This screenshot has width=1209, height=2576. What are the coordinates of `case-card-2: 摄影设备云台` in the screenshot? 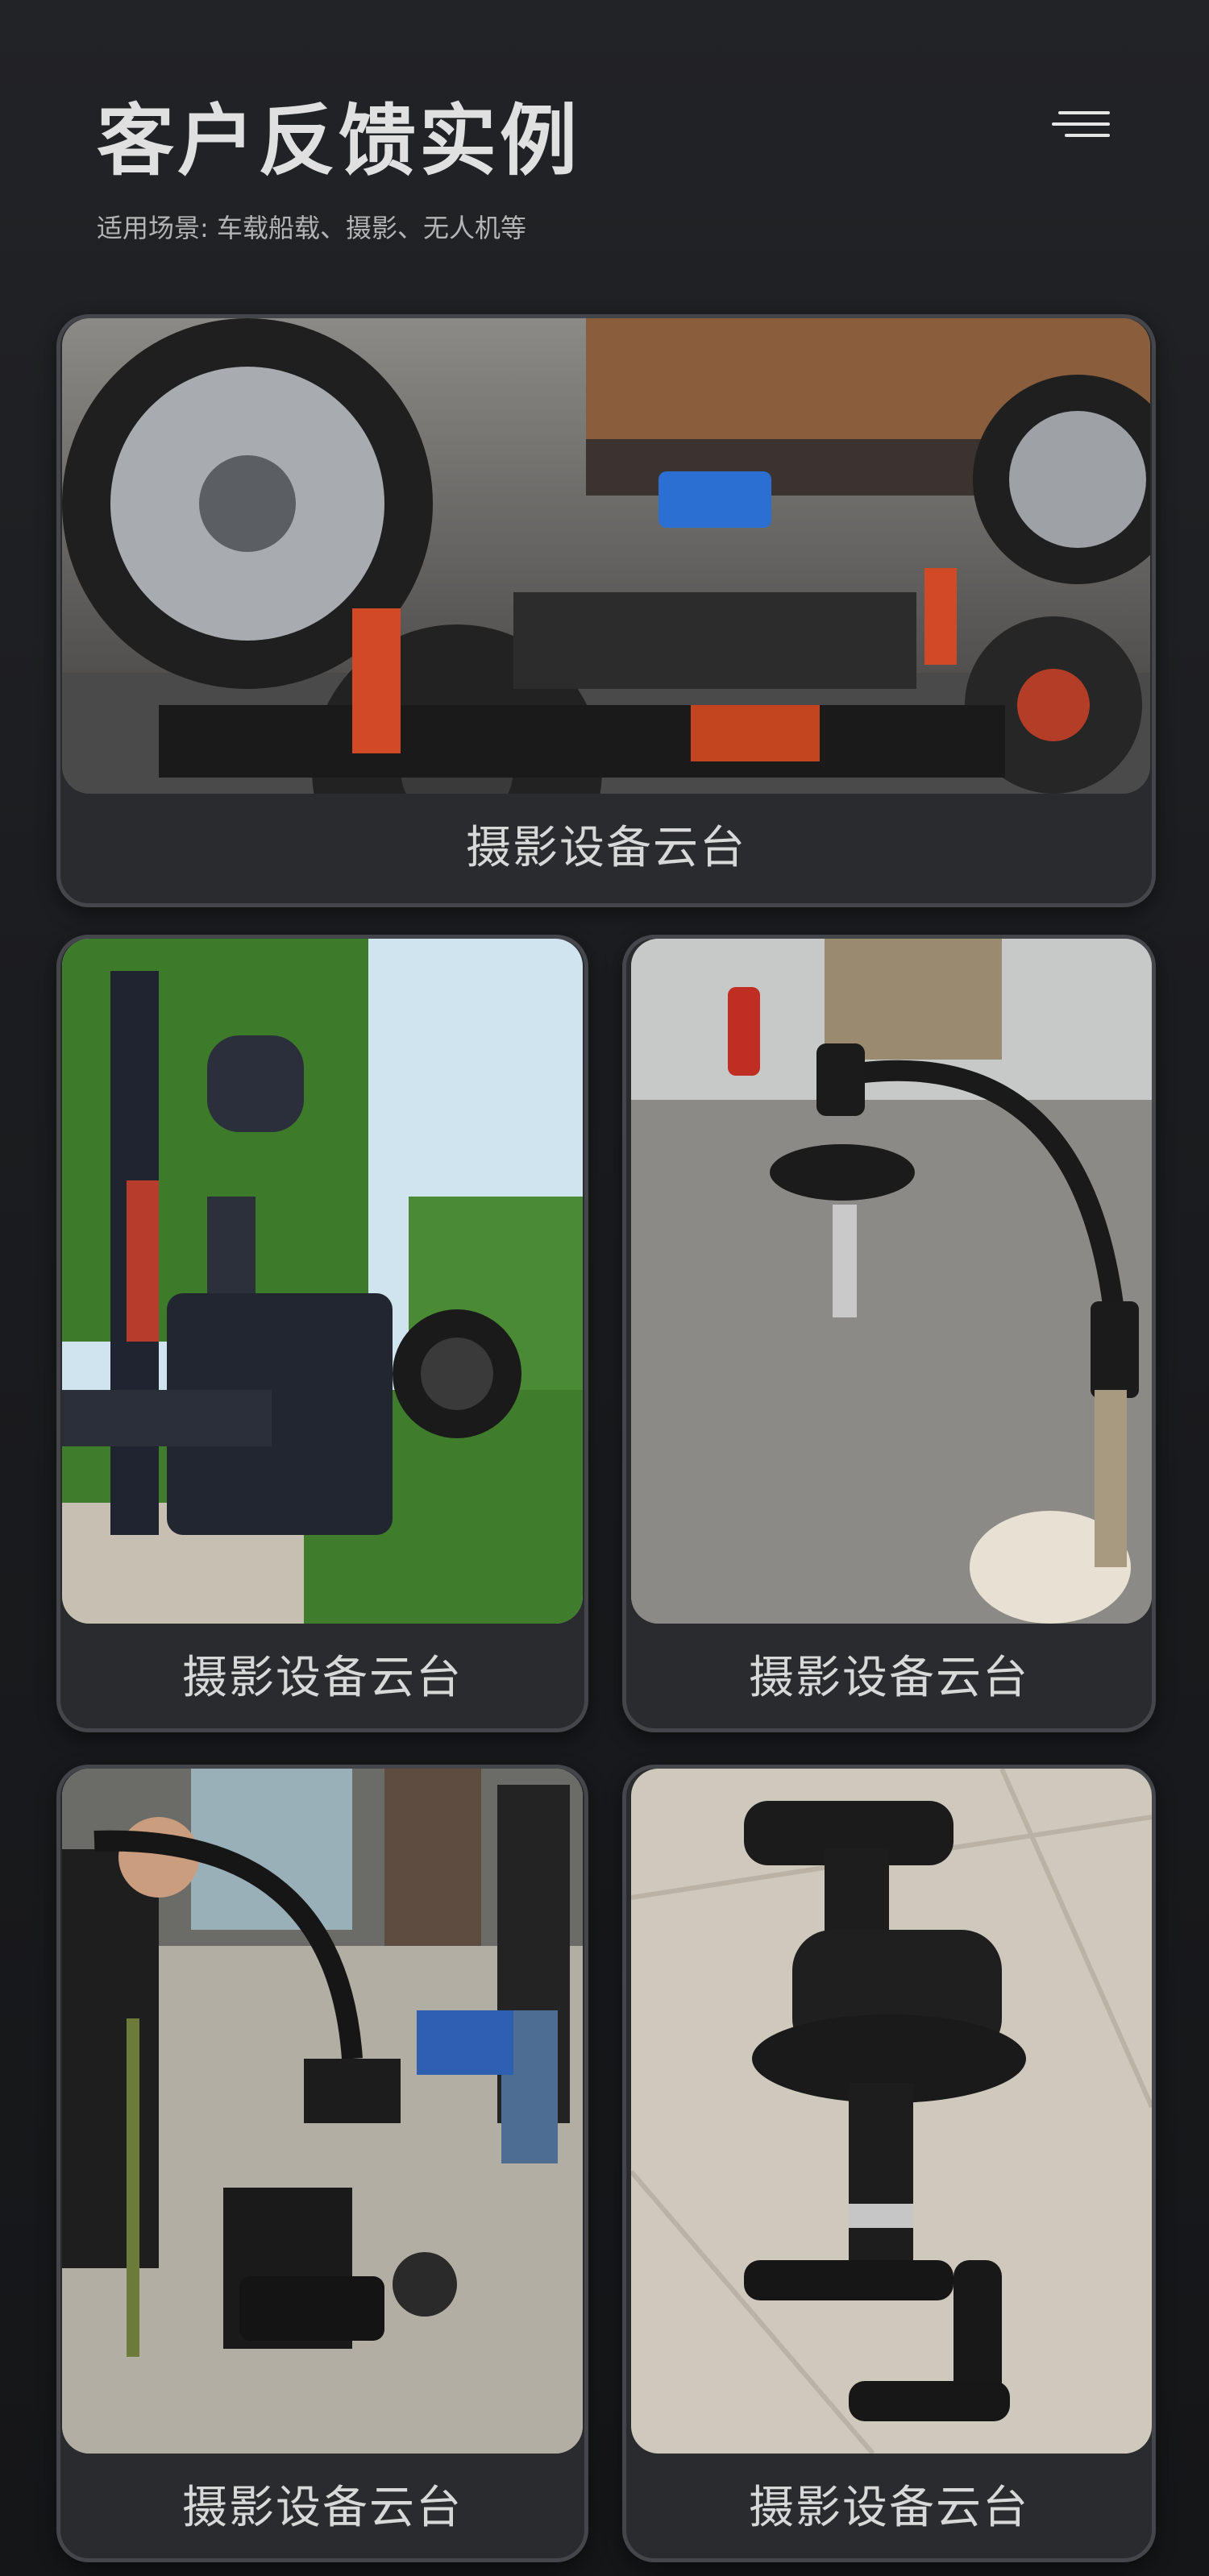 It's located at (322, 1333).